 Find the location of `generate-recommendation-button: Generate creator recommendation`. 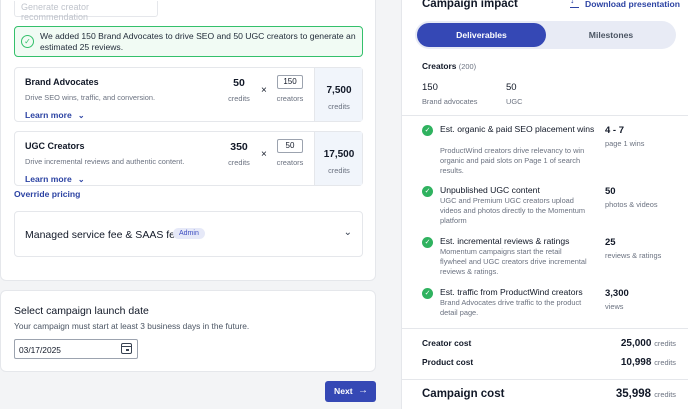

generate-recommendation-button: Generate creator recommendation is located at coordinates (86, 11).